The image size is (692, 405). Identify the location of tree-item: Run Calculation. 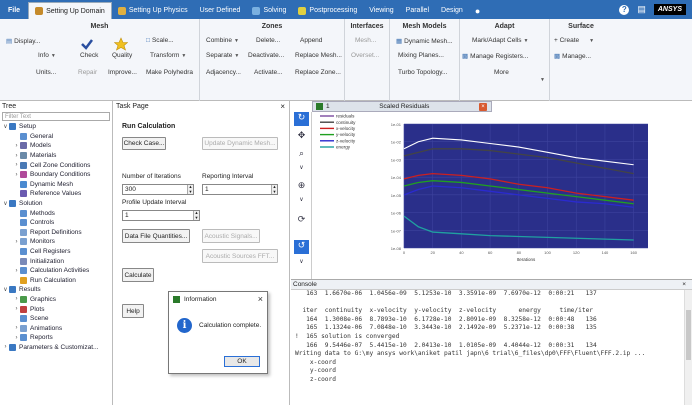
(56, 281).